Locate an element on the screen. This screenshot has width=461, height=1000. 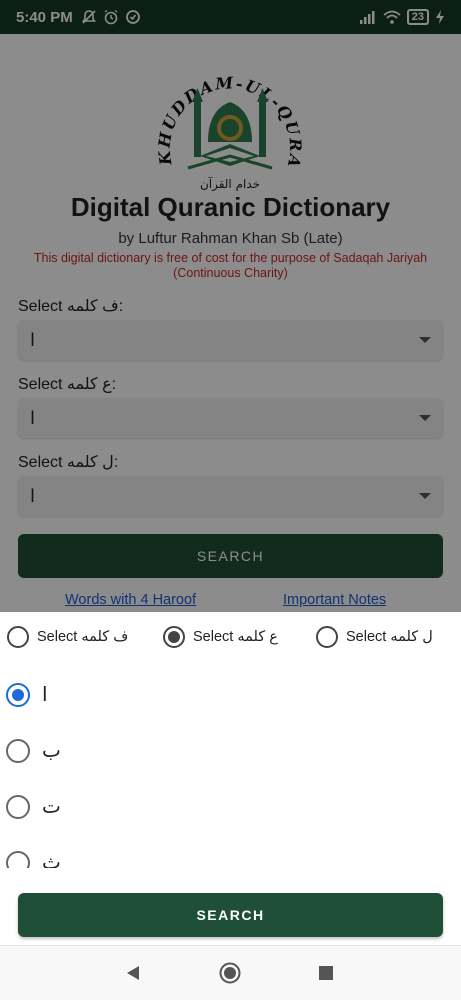
option-lam-label: Select ل کلمه is located at coordinates (389, 637).